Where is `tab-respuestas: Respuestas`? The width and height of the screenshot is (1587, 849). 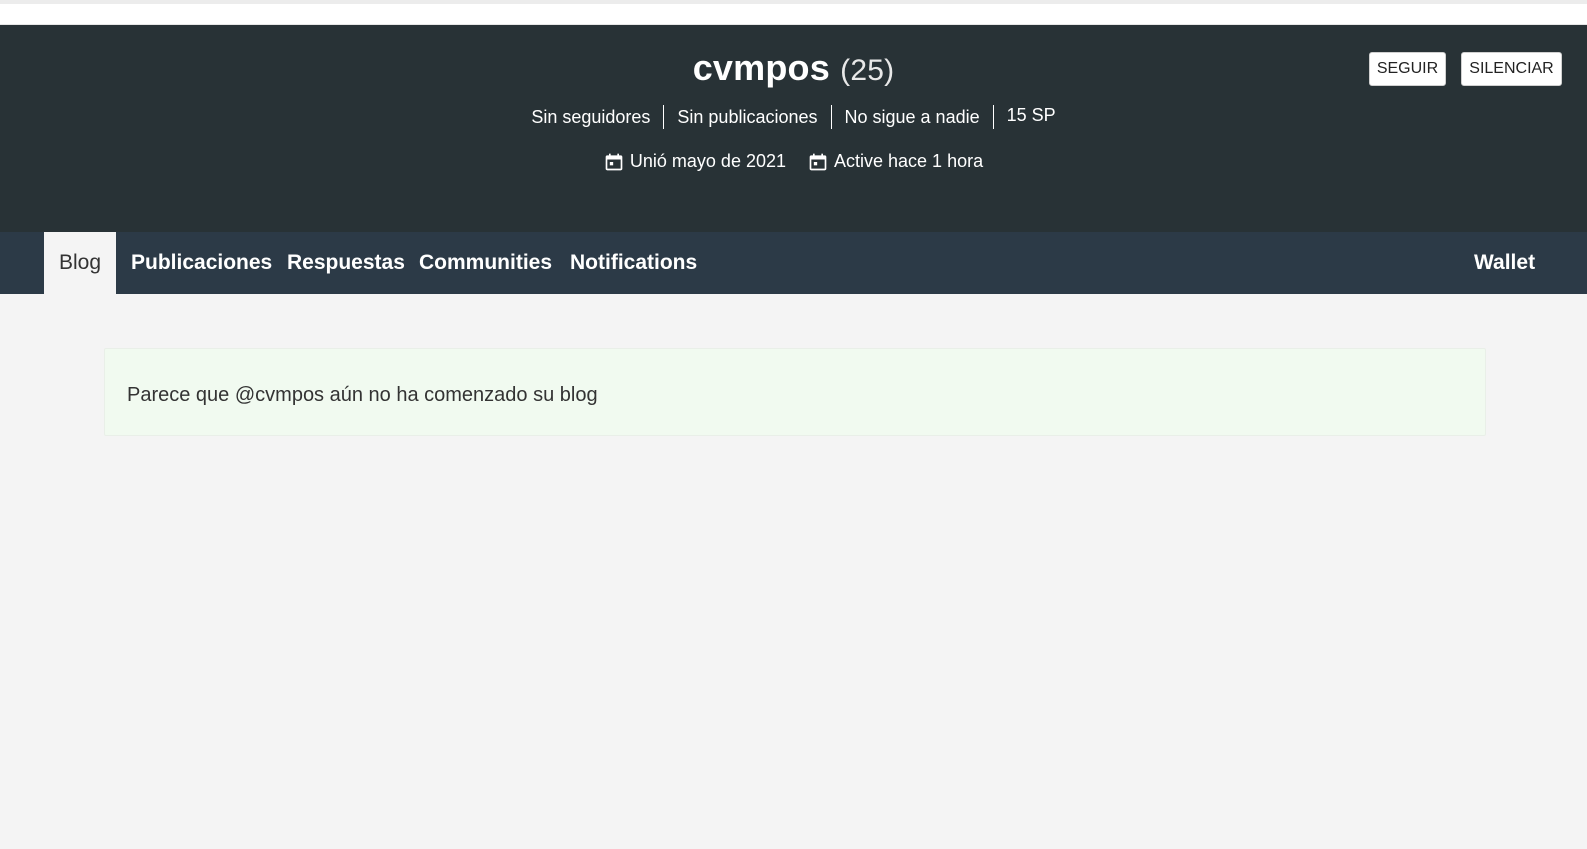 tab-respuestas: Respuestas is located at coordinates (346, 263).